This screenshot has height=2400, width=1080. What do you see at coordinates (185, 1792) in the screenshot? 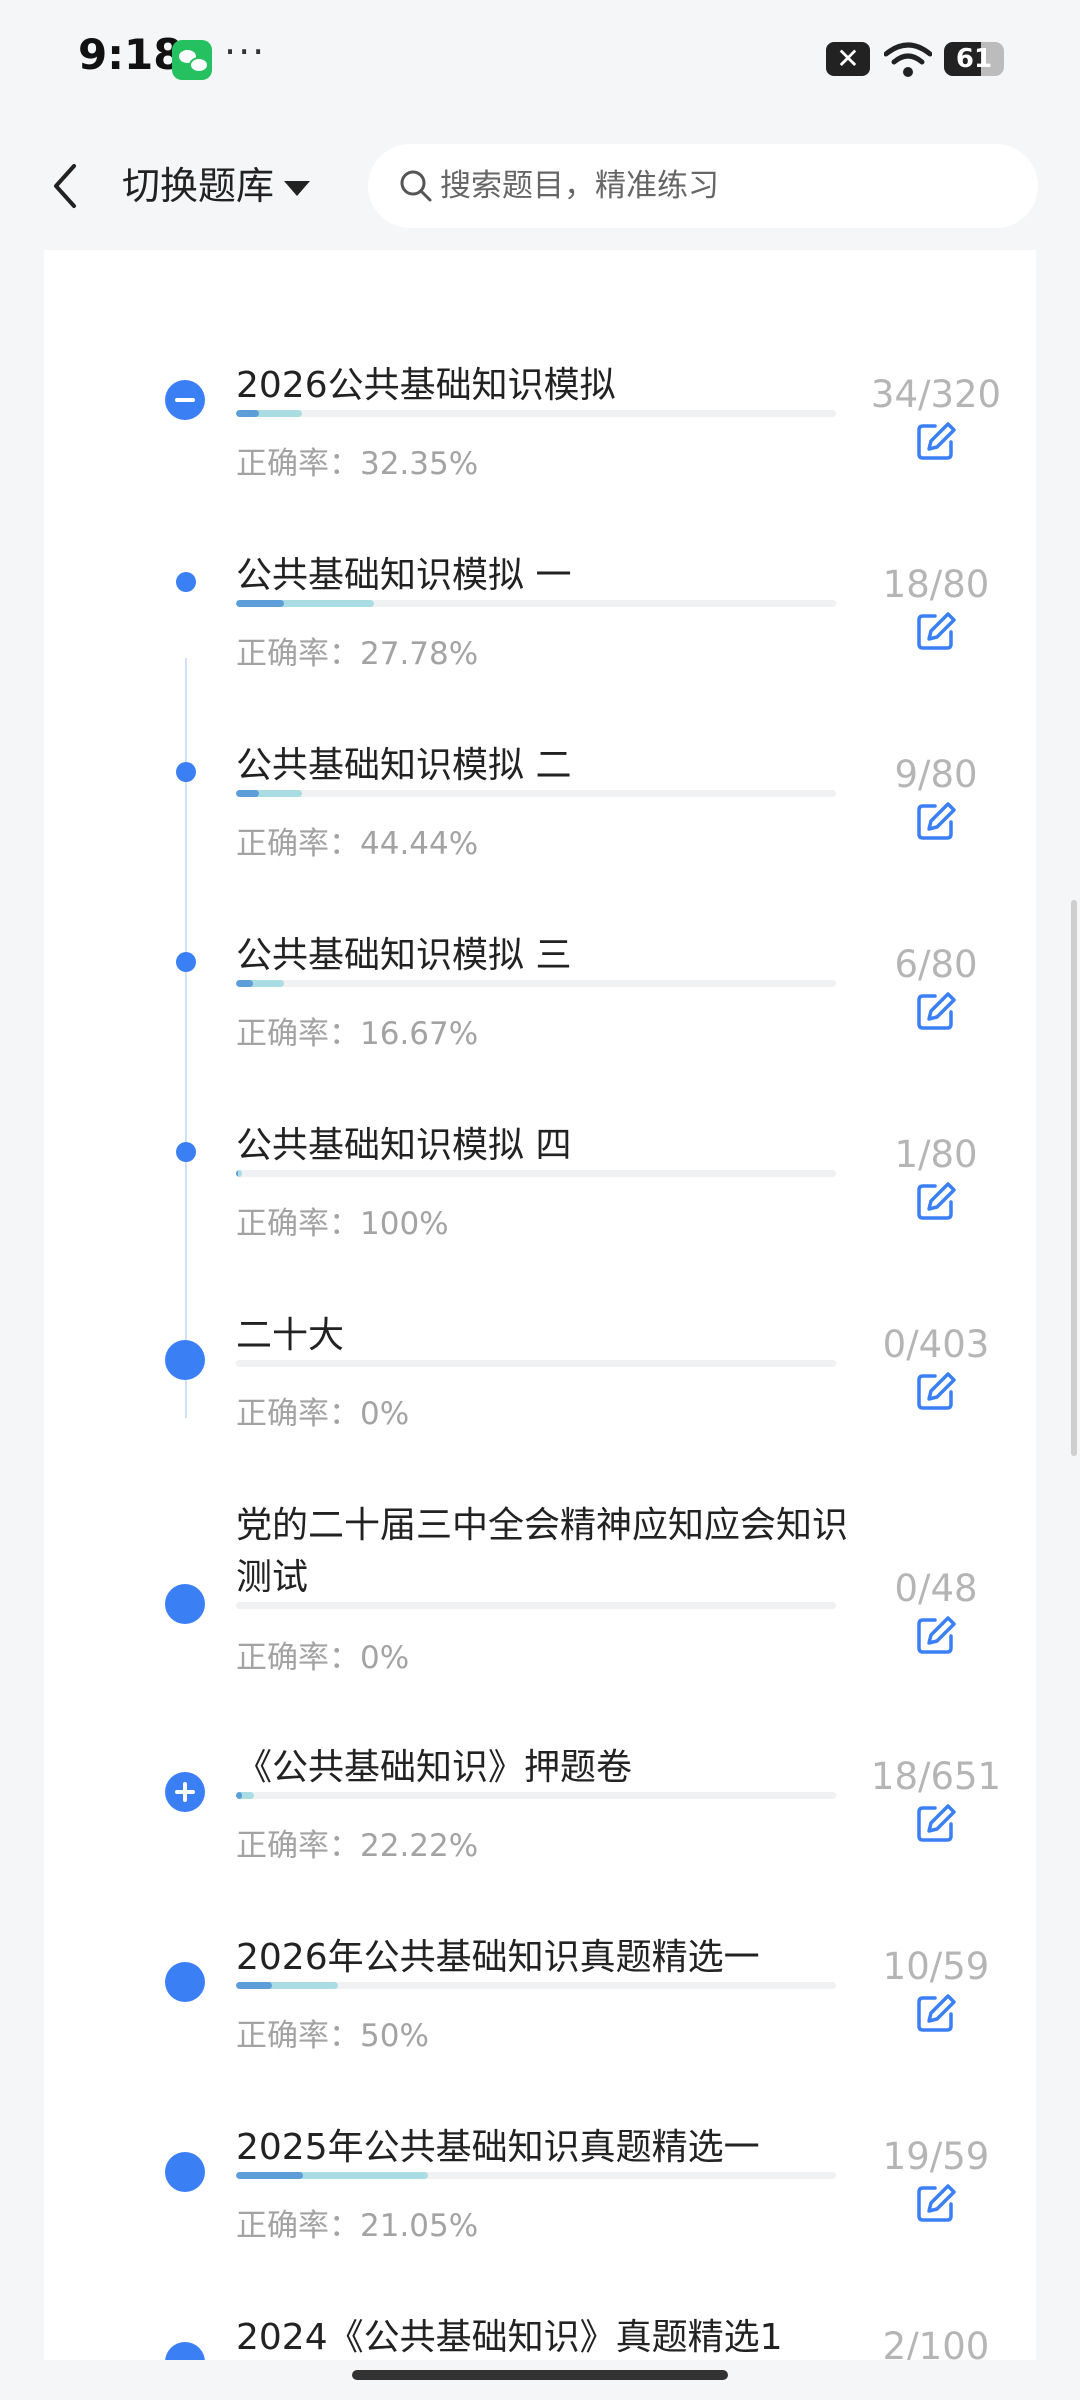
I see `expand-icon` at bounding box center [185, 1792].